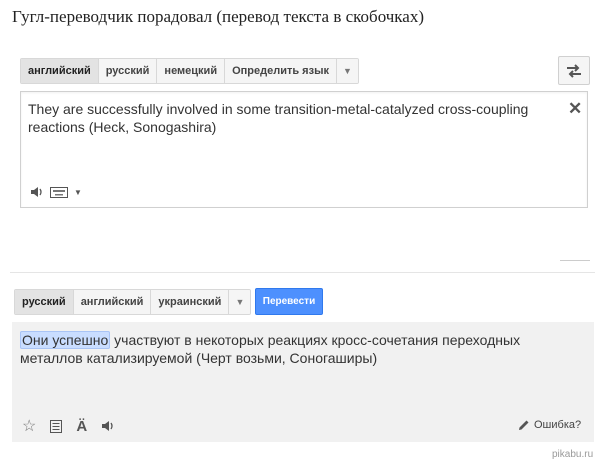 This screenshot has width=600, height=464. Describe the element at coordinates (59, 192) in the screenshot. I see `keyboard-icon` at that location.